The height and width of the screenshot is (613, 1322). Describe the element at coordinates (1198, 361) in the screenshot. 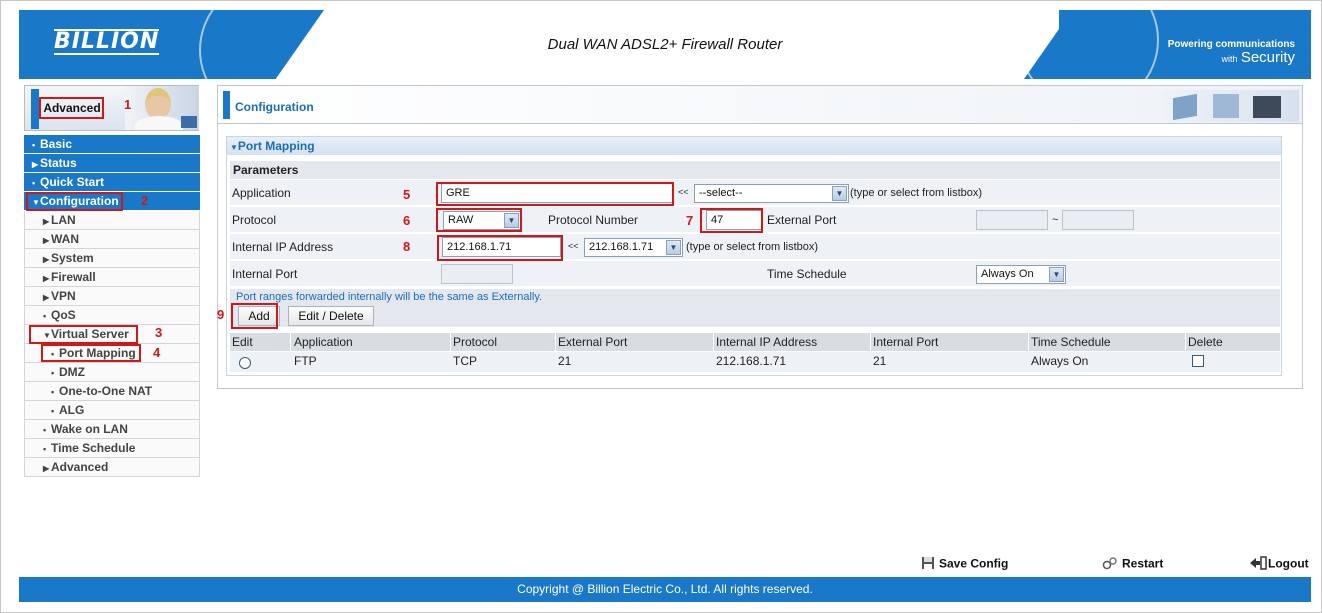

I see `row-delete-checkbox` at that location.